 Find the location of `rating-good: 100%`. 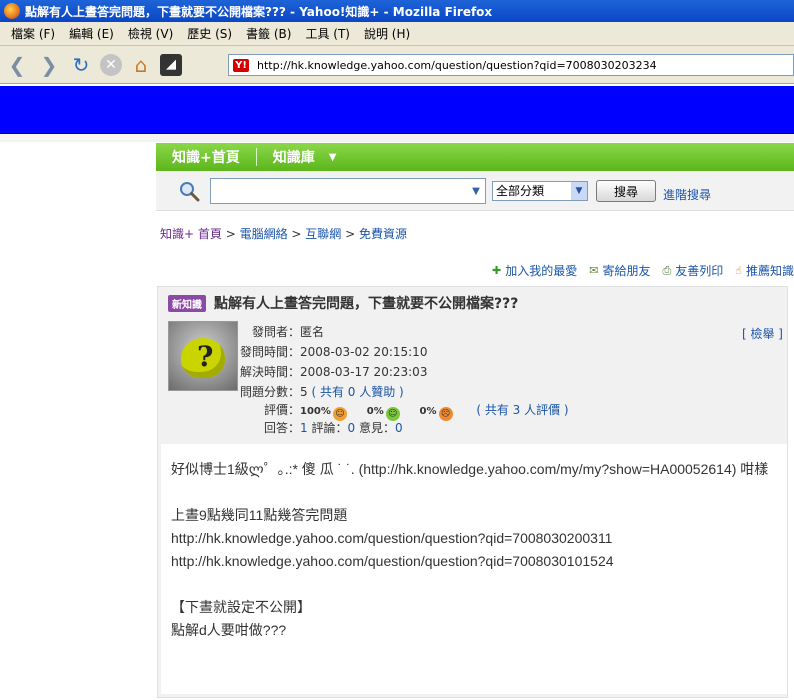

rating-good: 100% is located at coordinates (315, 411).